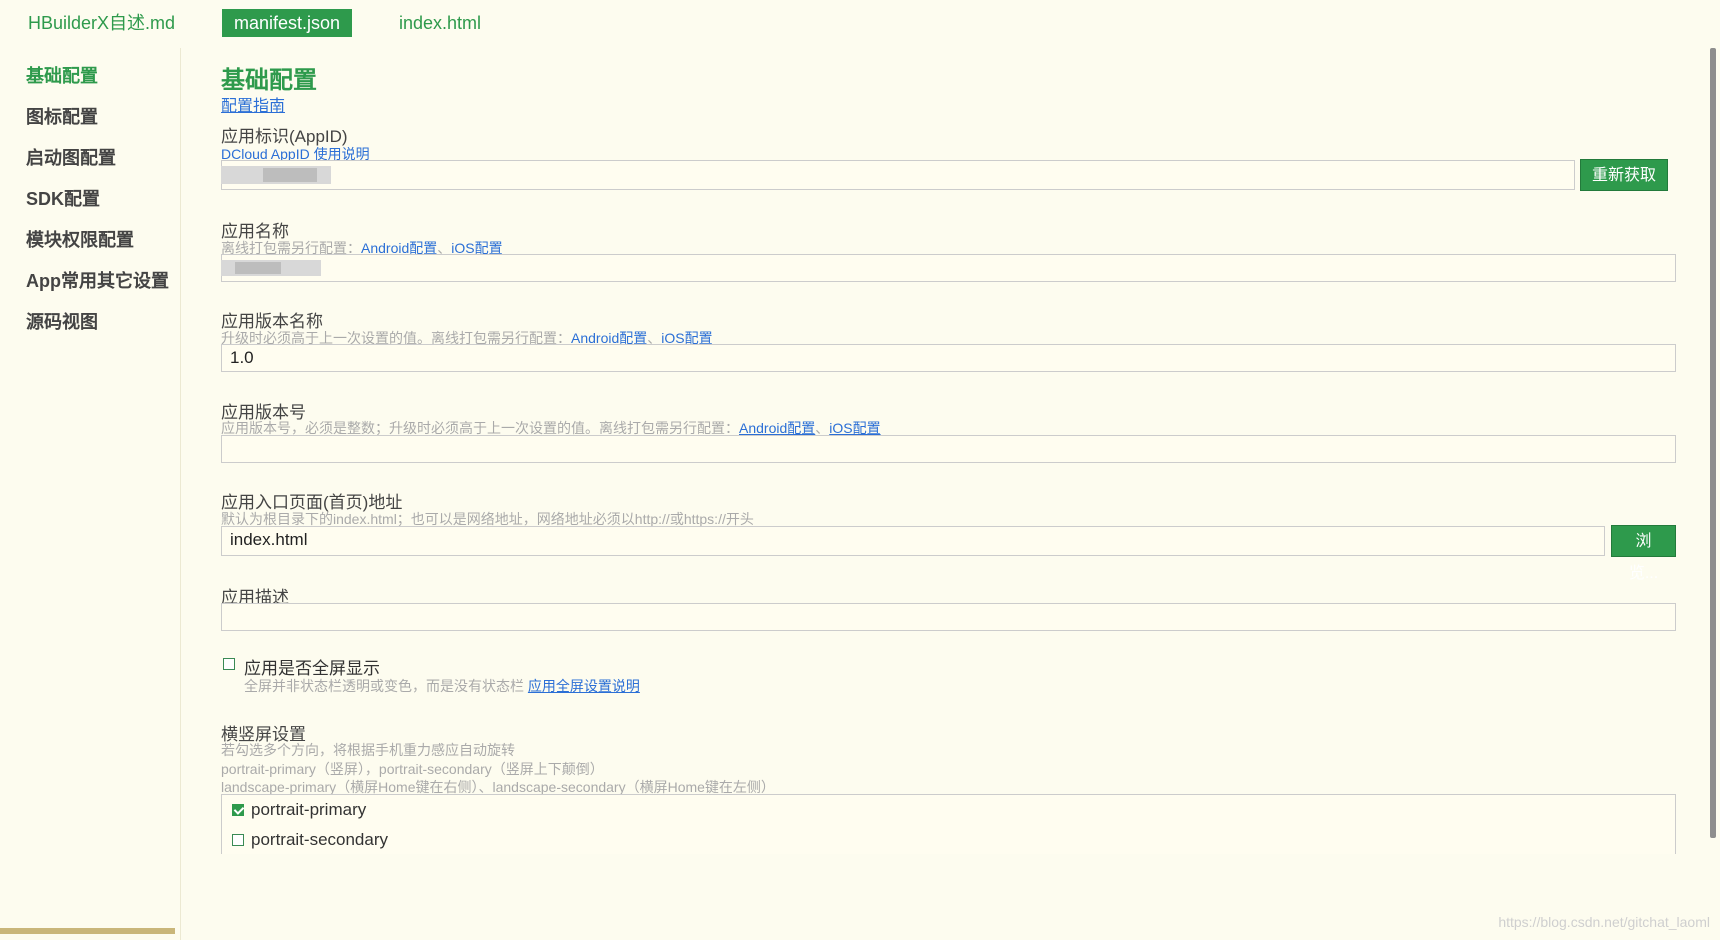 This screenshot has width=1720, height=940. I want to click on tab-bar: HBuilderX自述.md manifest.json index.html, so click(860, 22).